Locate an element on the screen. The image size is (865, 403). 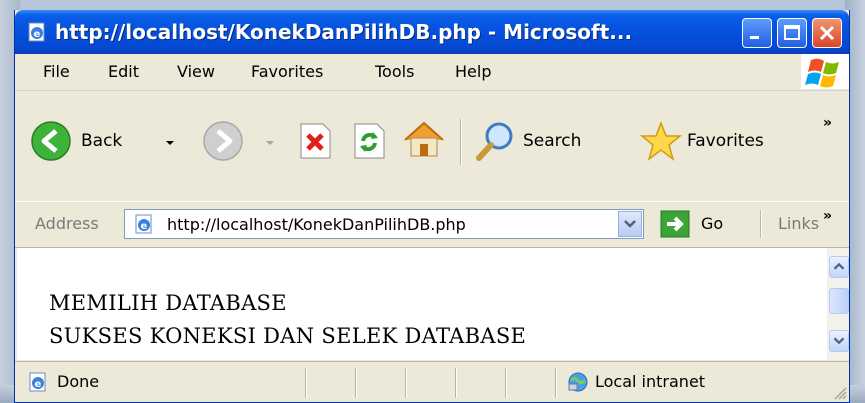
go-button is located at coordinates (699, 224).